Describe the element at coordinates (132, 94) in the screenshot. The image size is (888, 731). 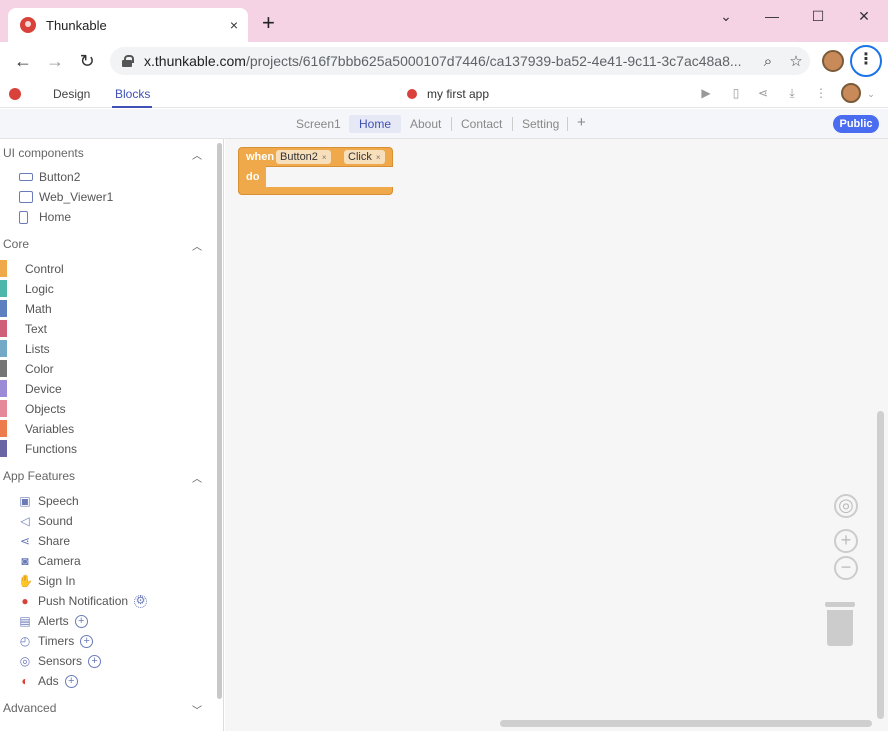
I see `tab-blocks: Blocks` at that location.